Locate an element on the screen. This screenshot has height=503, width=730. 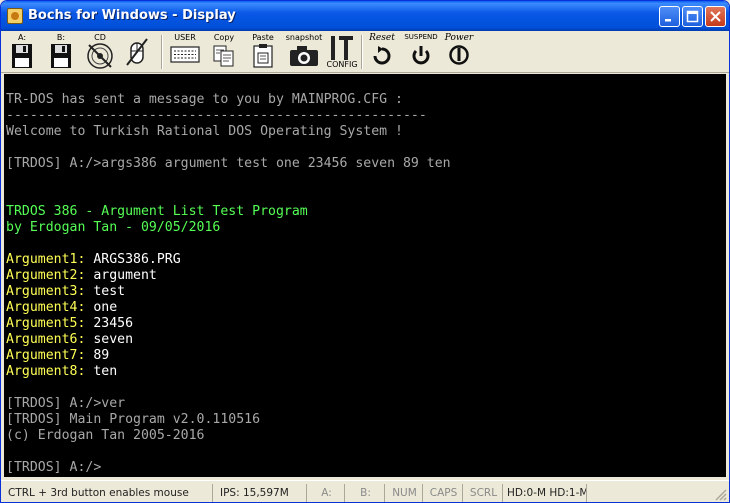
config-tool-icon is located at coordinates (342, 48).